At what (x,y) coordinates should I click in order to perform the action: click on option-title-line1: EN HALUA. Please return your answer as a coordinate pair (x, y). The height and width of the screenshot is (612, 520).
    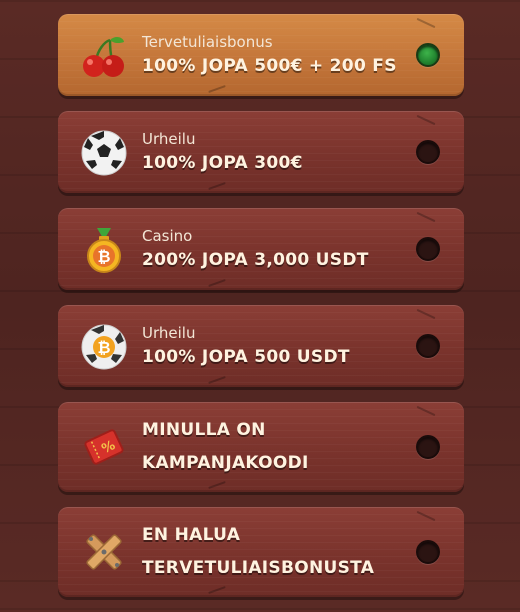
    Looking at the image, I should click on (191, 535).